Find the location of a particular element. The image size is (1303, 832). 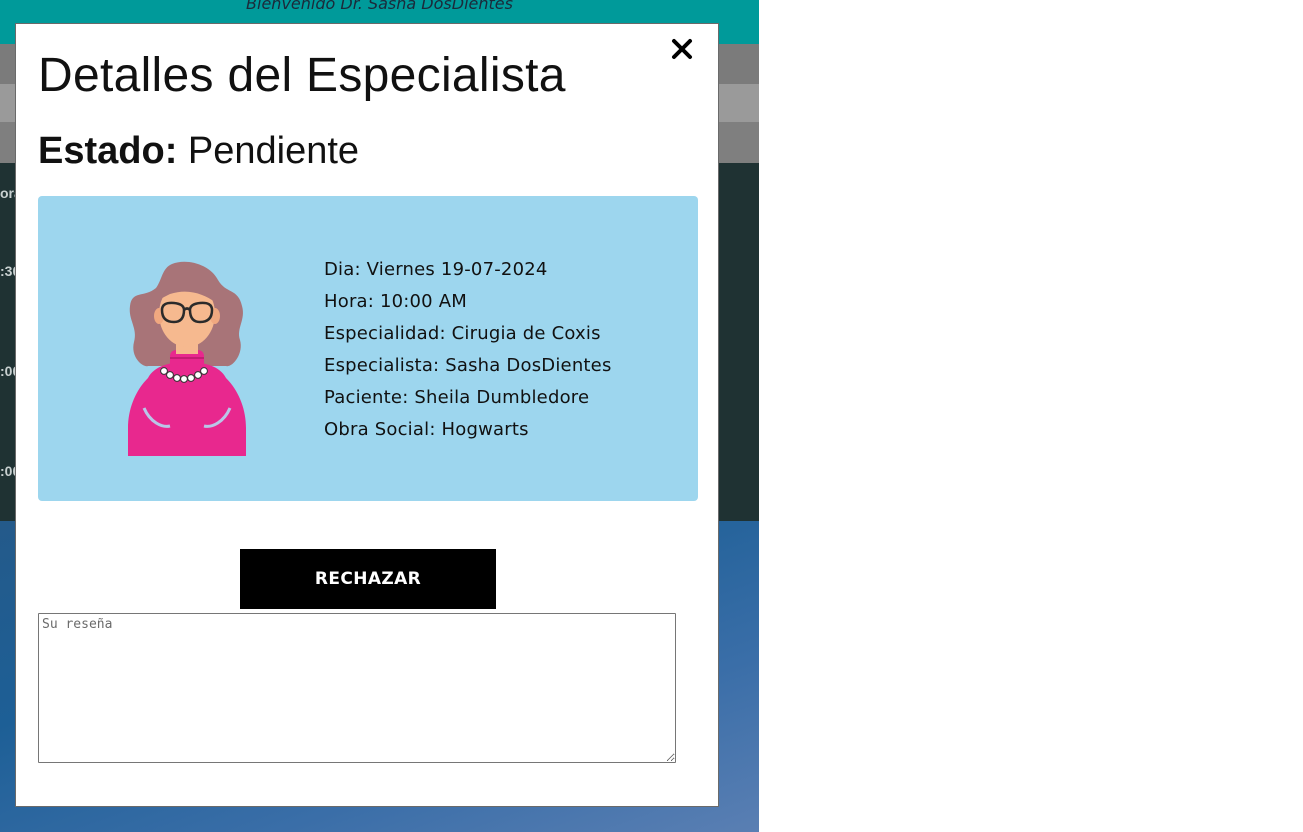

status-label: Estado: is located at coordinates (108, 151).